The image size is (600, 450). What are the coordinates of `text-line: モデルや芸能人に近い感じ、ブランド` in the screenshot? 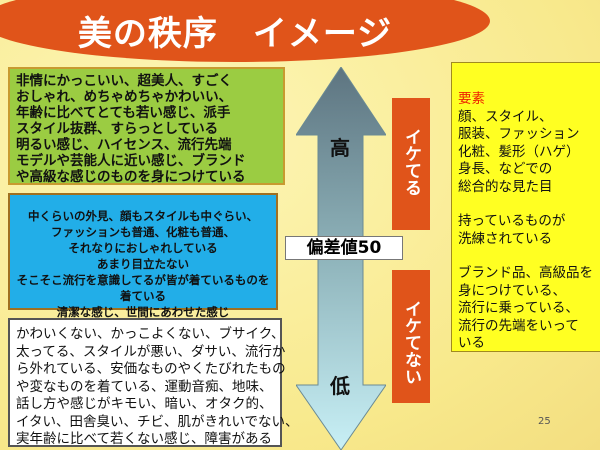 It's located at (131, 161).